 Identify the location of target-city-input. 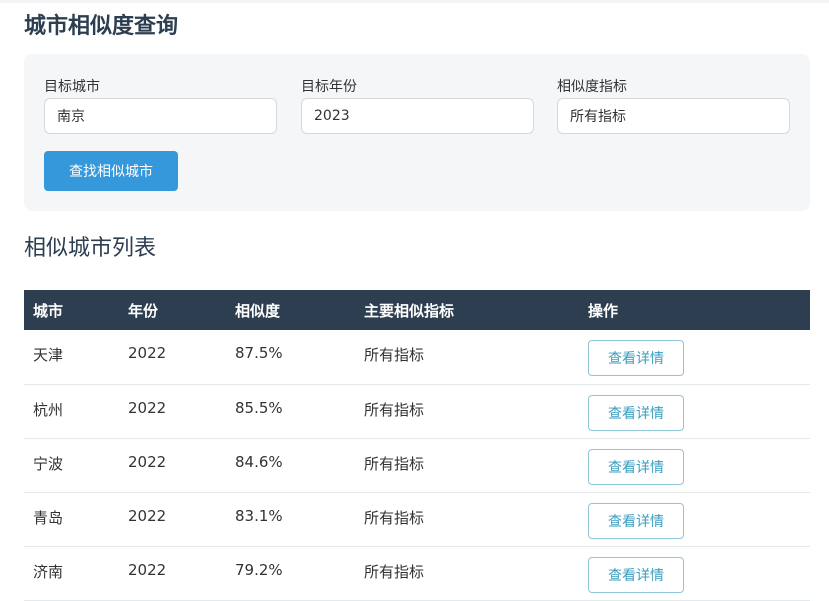
(160, 116).